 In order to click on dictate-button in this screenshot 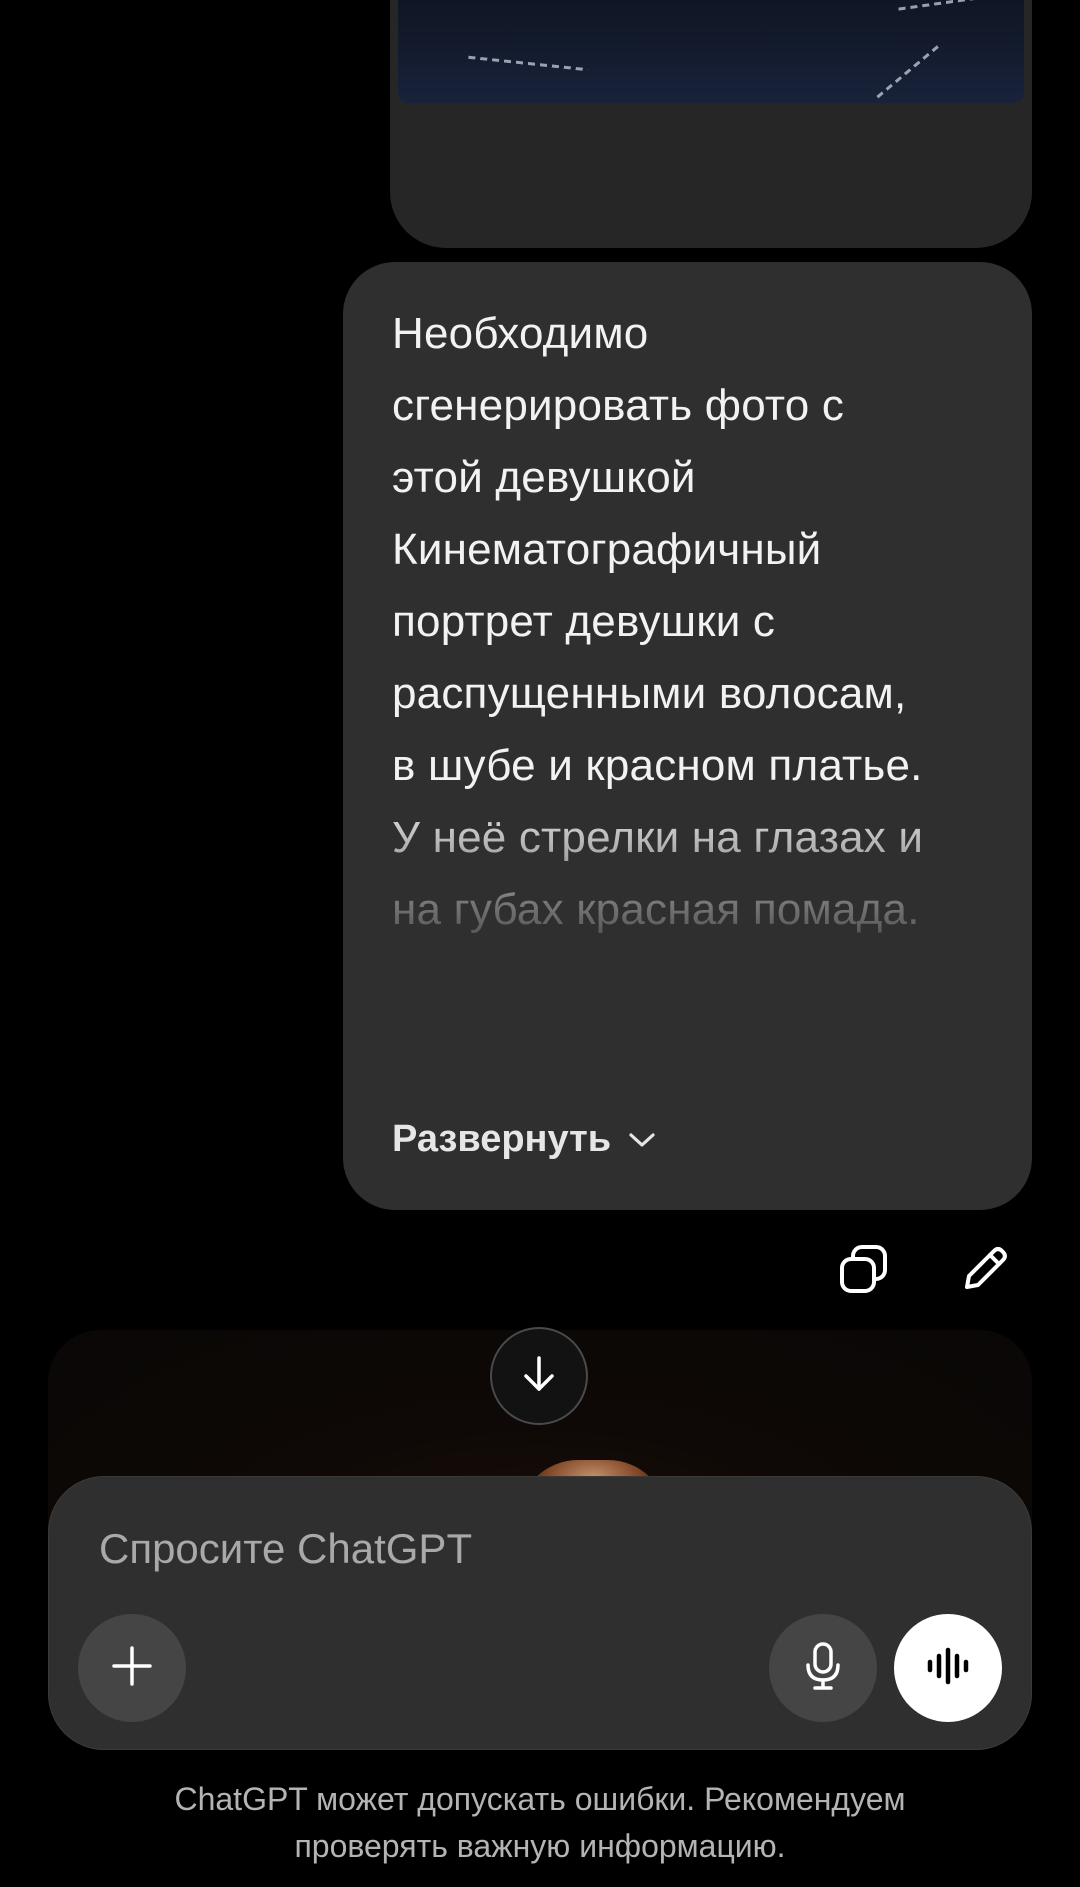, I will do `click(823, 1668)`.